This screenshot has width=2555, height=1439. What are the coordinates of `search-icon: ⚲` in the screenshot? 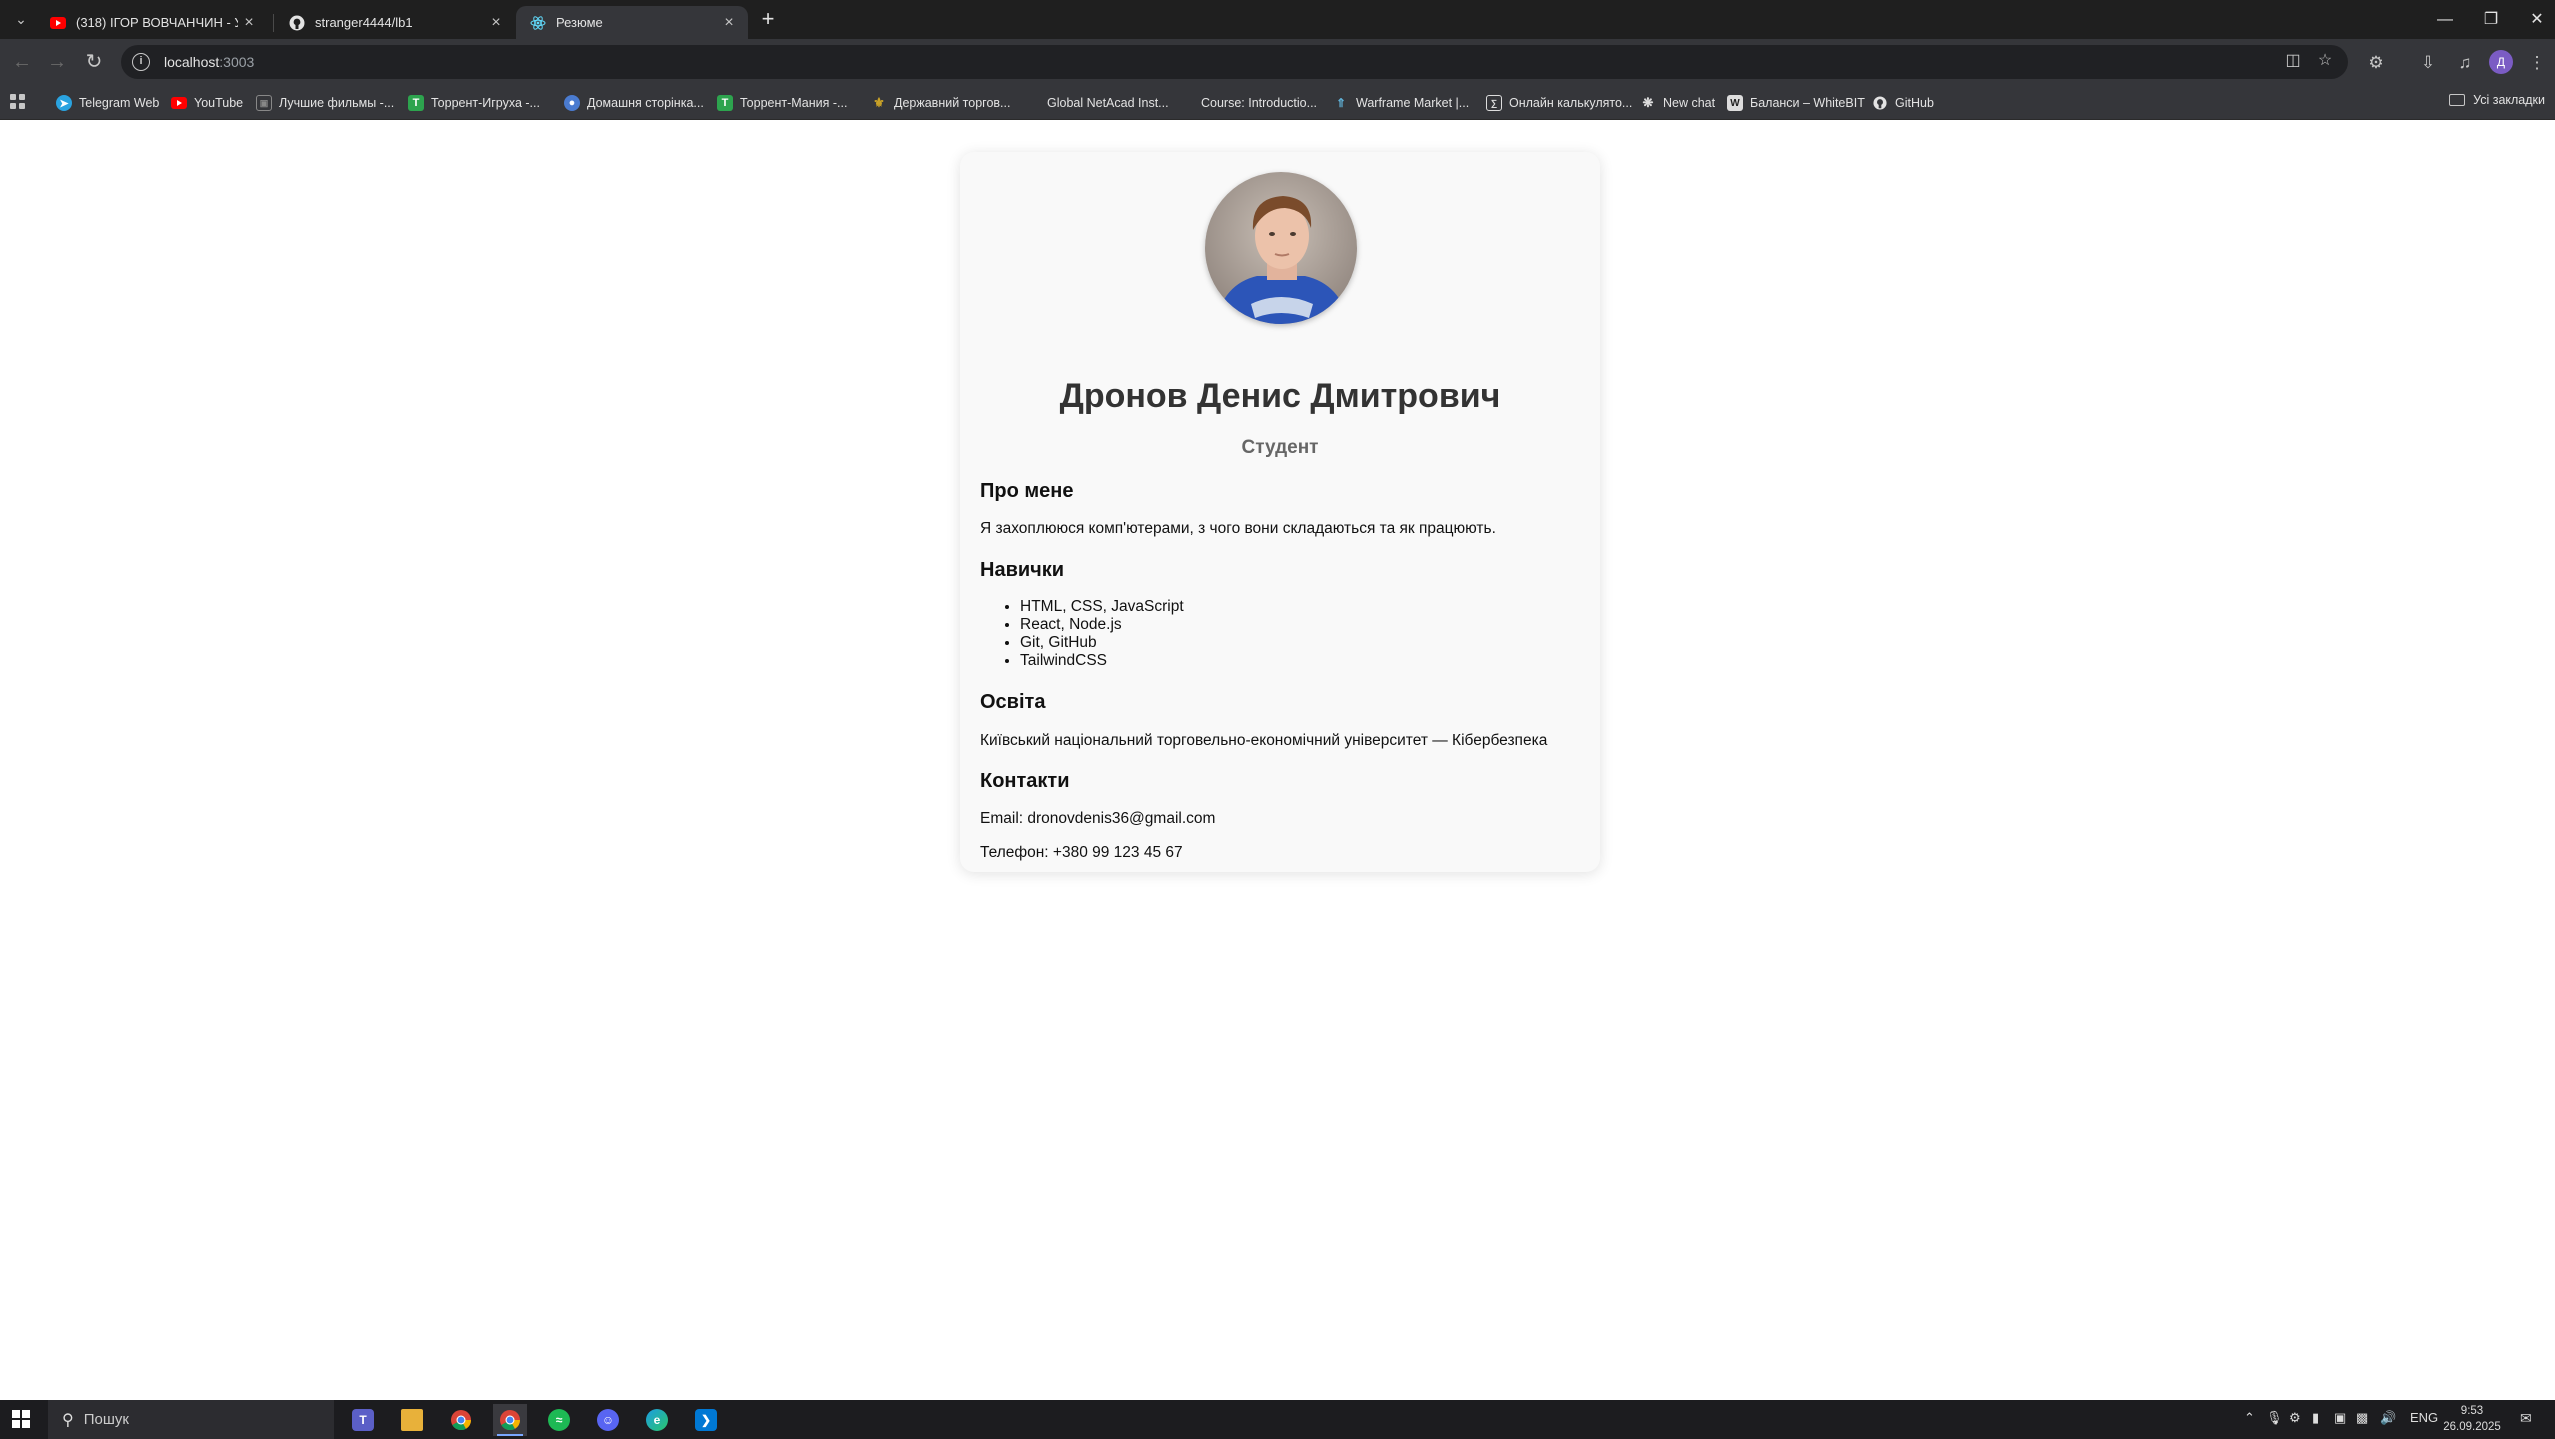 It's located at (68, 1420).